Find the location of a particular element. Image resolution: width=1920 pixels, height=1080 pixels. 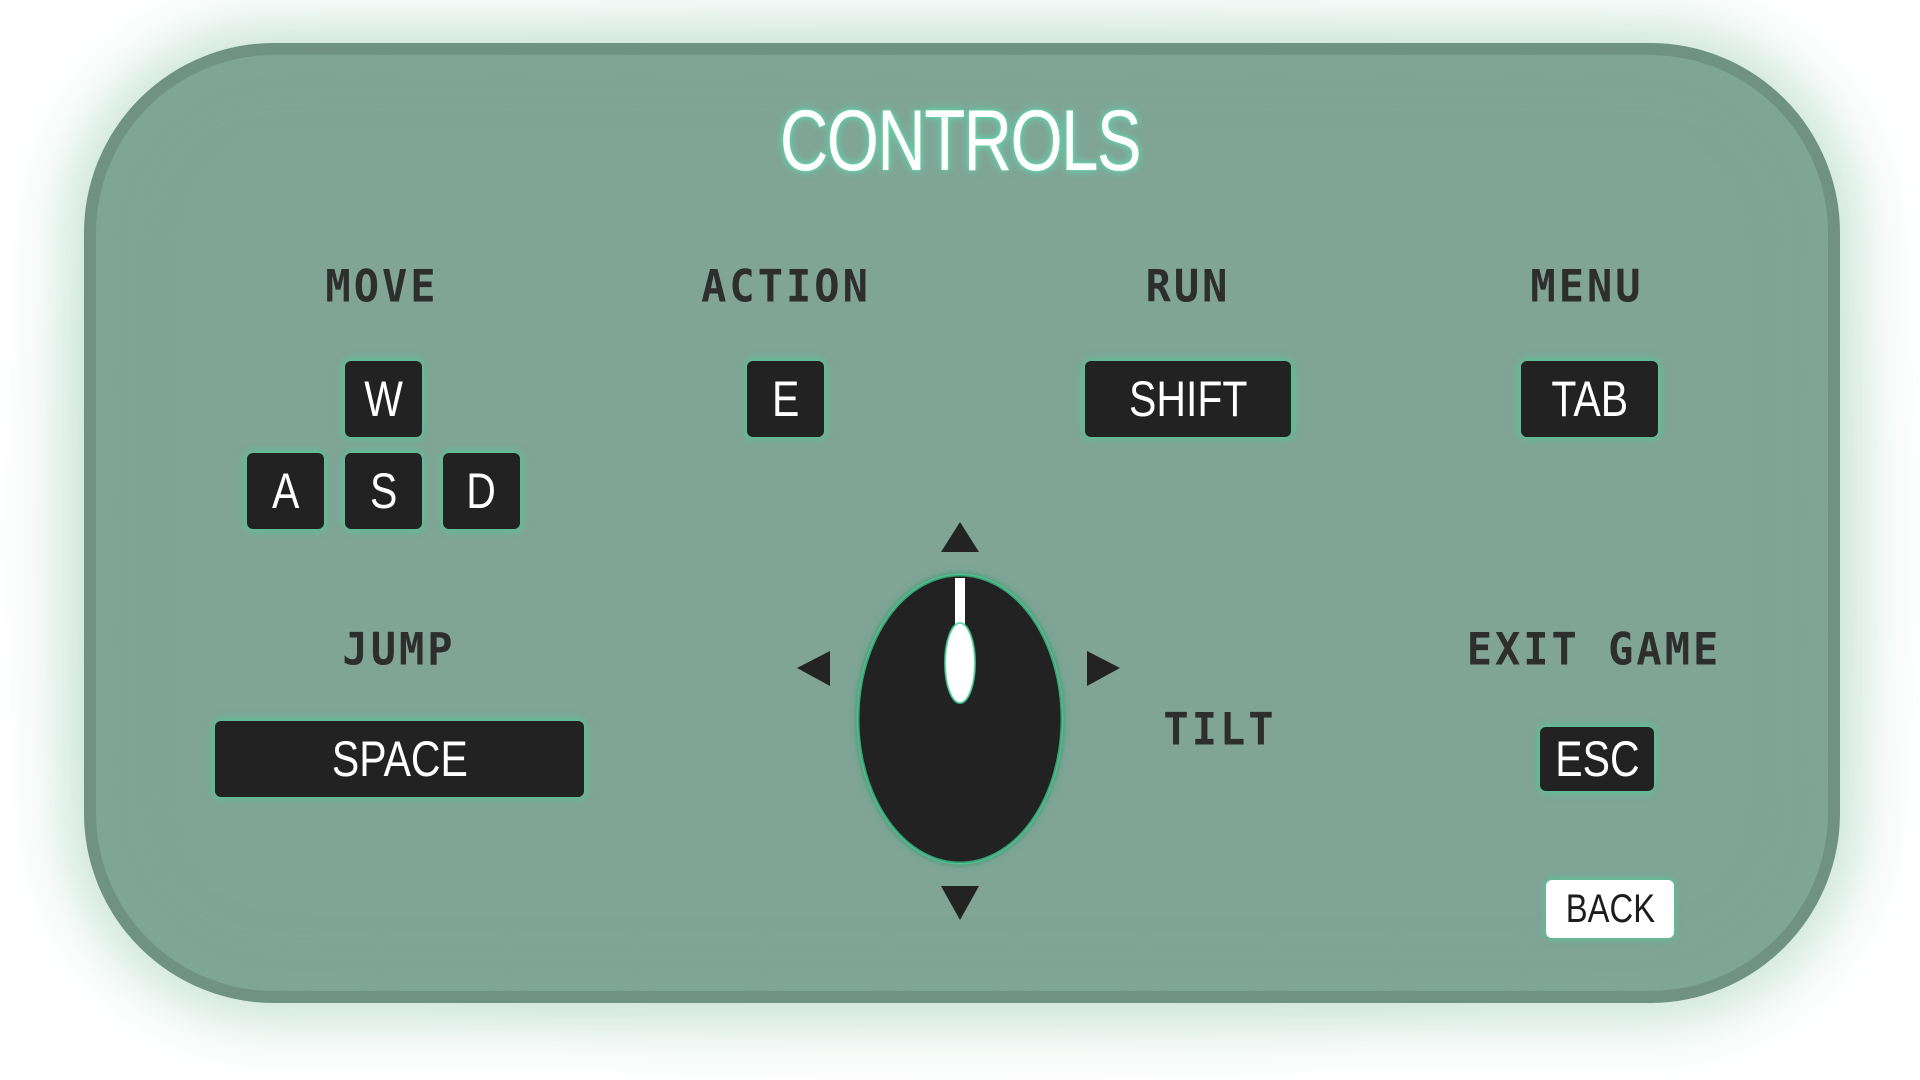

key-s-label: S is located at coordinates (383, 491).